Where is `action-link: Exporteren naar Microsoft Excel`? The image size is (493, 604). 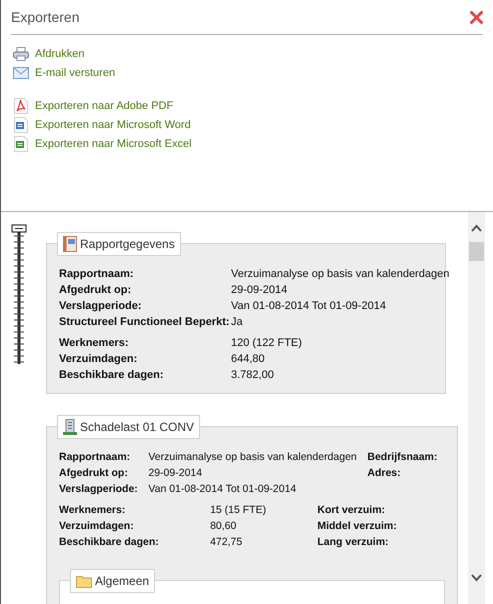 action-link: Exporteren naar Microsoft Excel is located at coordinates (113, 144).